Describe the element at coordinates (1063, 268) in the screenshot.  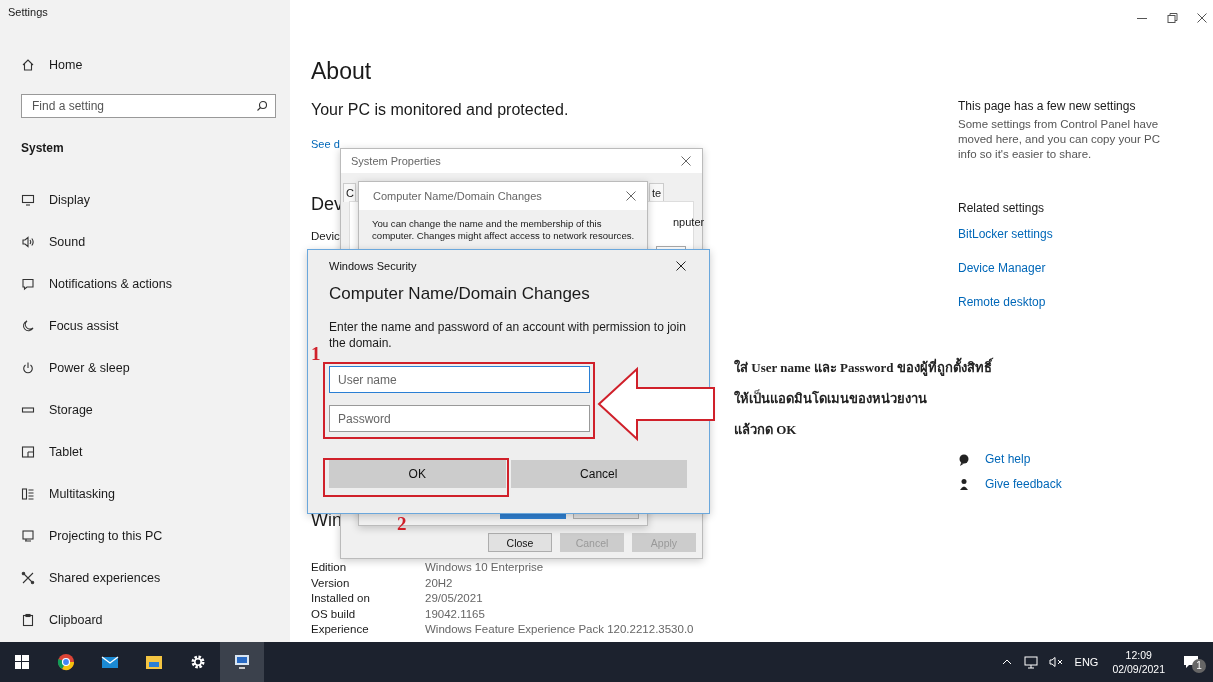
I see `related-link: Device Manager` at that location.